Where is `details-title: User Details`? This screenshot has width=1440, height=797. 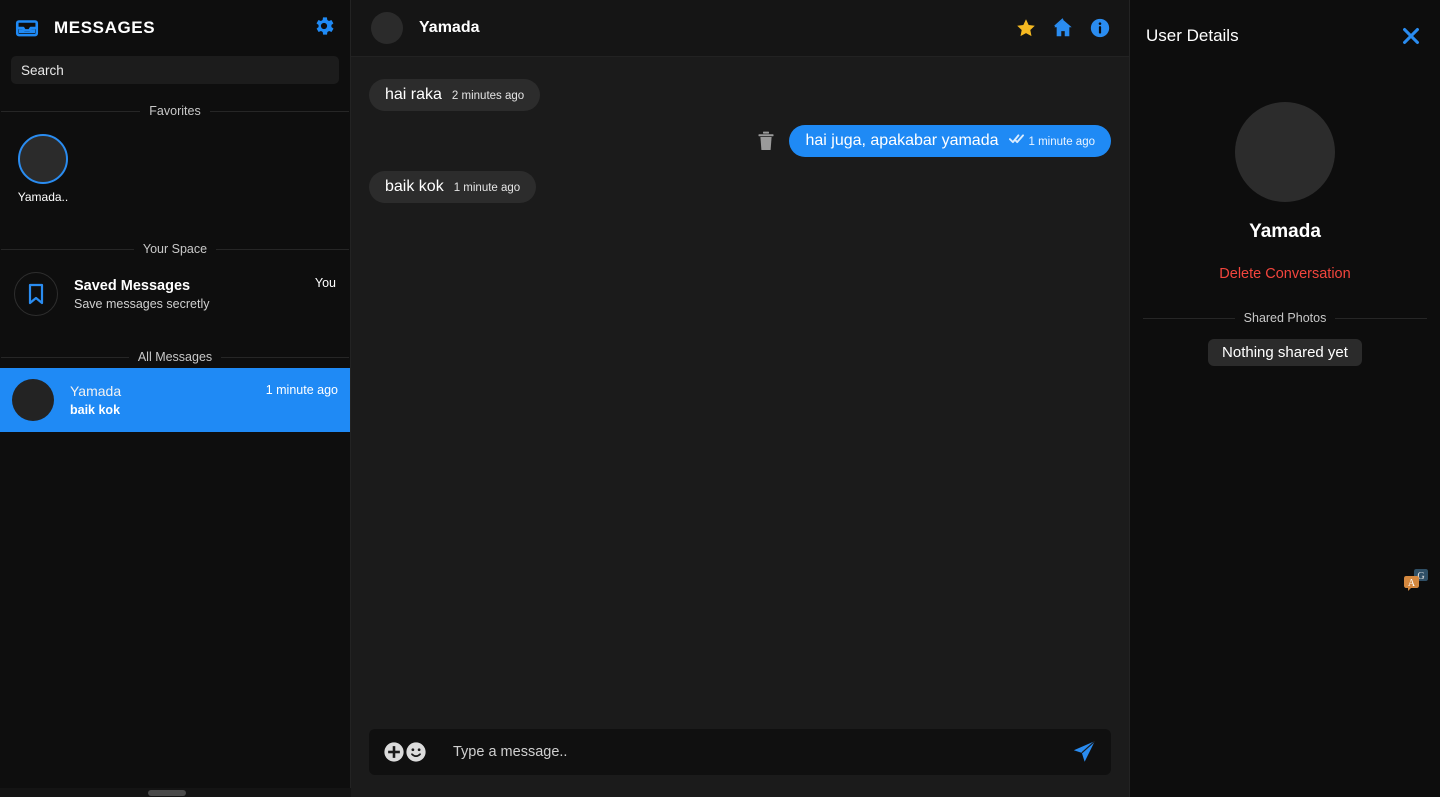
details-title: User Details is located at coordinates (1192, 35).